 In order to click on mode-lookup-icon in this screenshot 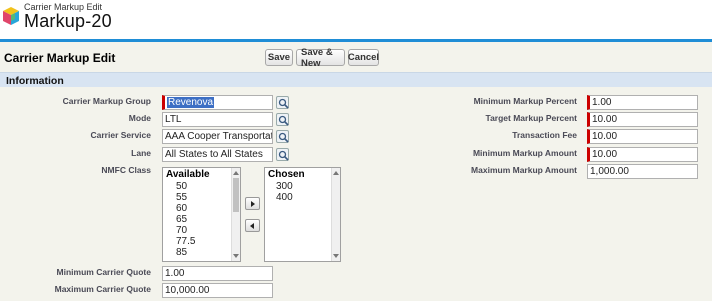, I will do `click(282, 119)`.